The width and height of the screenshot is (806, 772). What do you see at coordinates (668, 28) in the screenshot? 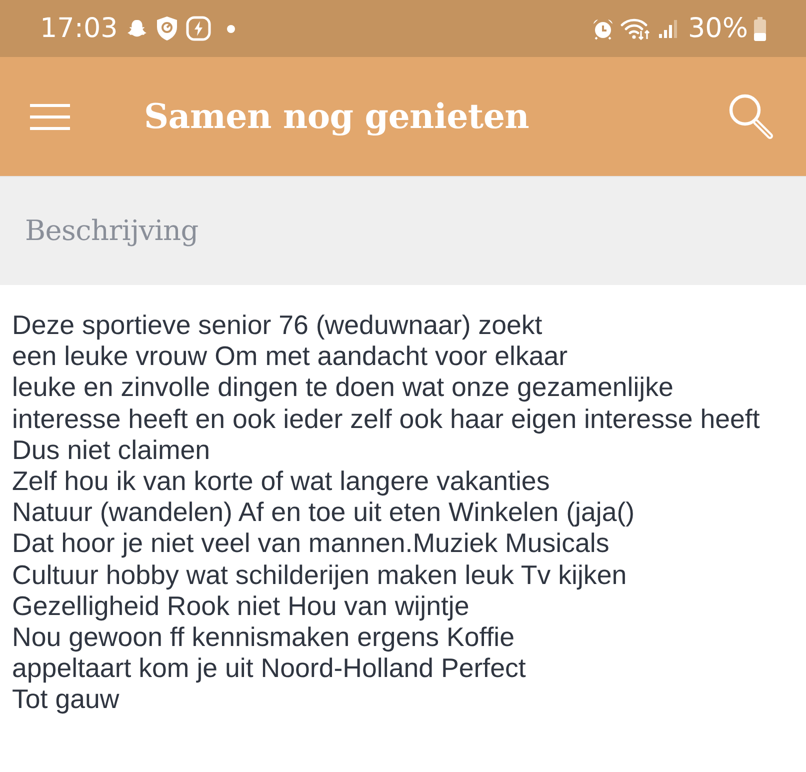
I see `signal-bars-icon` at bounding box center [668, 28].